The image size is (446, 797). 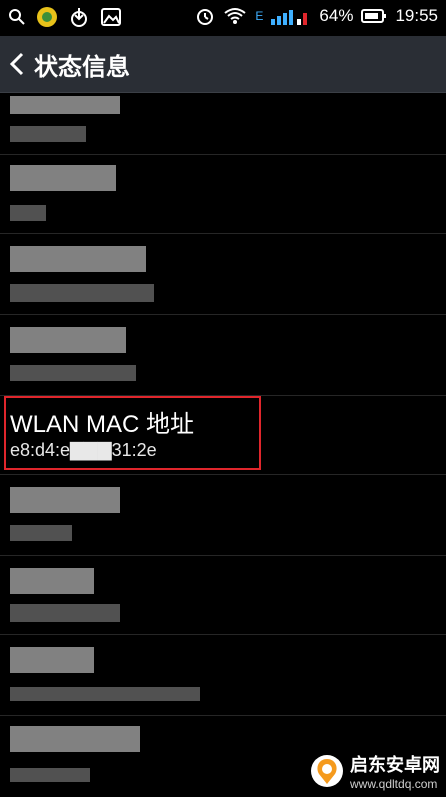 What do you see at coordinates (316, 16) in the screenshot?
I see `status-right-icons: E 64% 19:55` at bounding box center [316, 16].